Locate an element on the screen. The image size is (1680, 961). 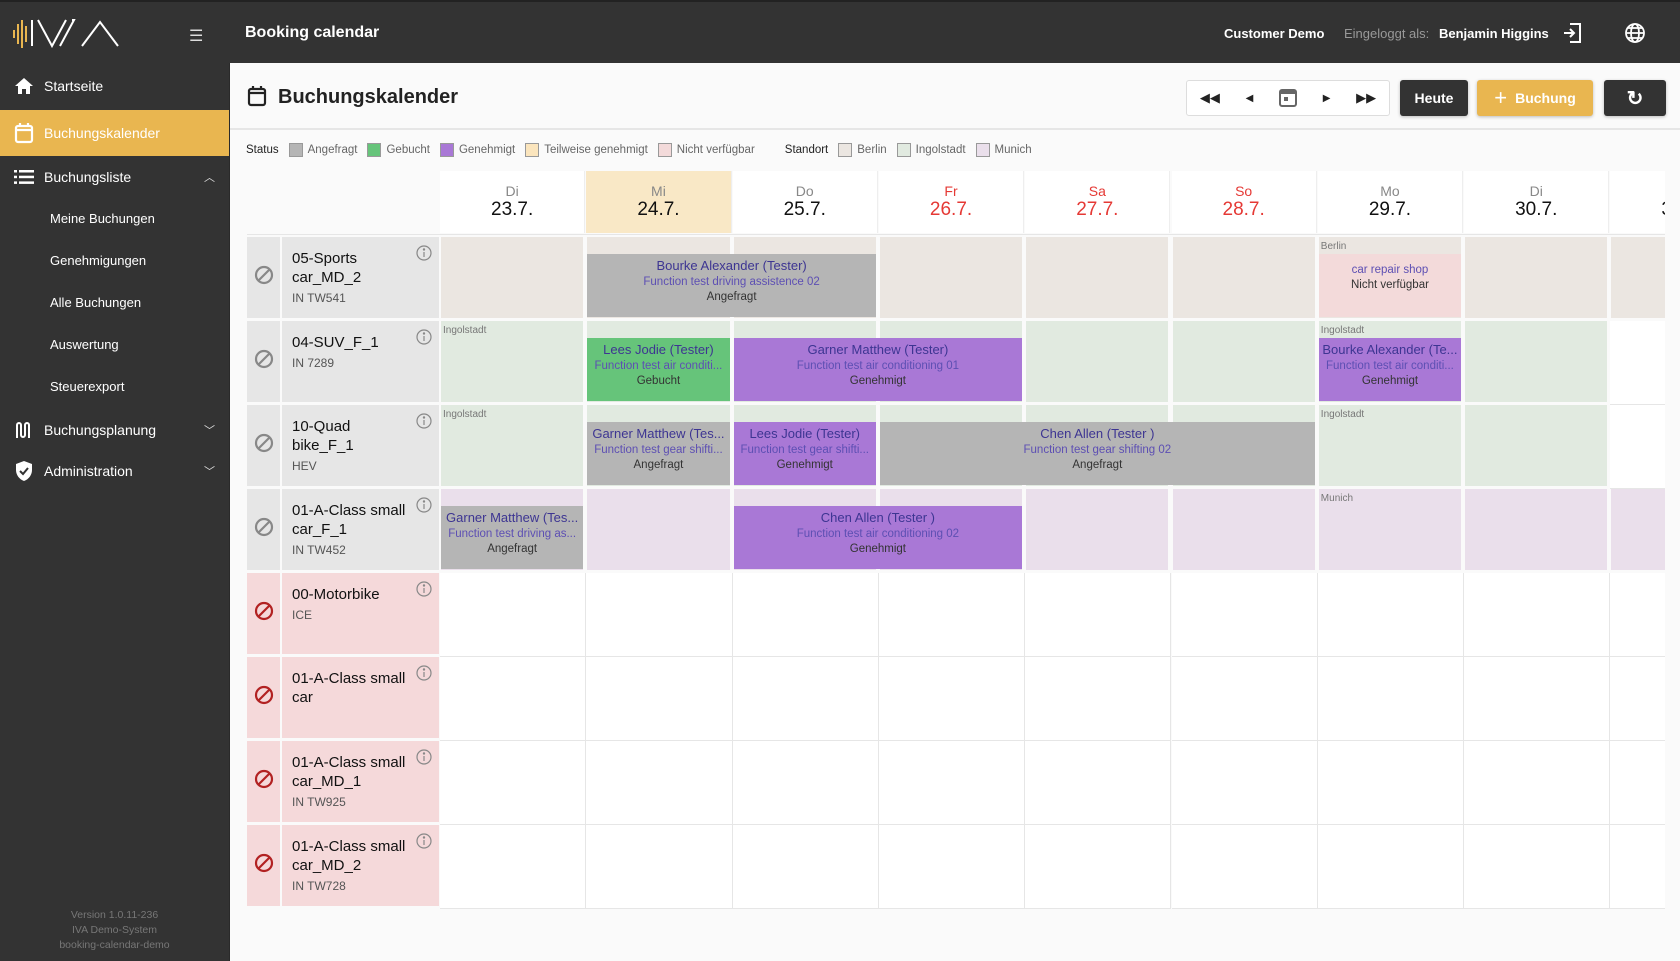
sidebar-subitem-alle-buchungen: Alle Buchungen is located at coordinates (95, 302).